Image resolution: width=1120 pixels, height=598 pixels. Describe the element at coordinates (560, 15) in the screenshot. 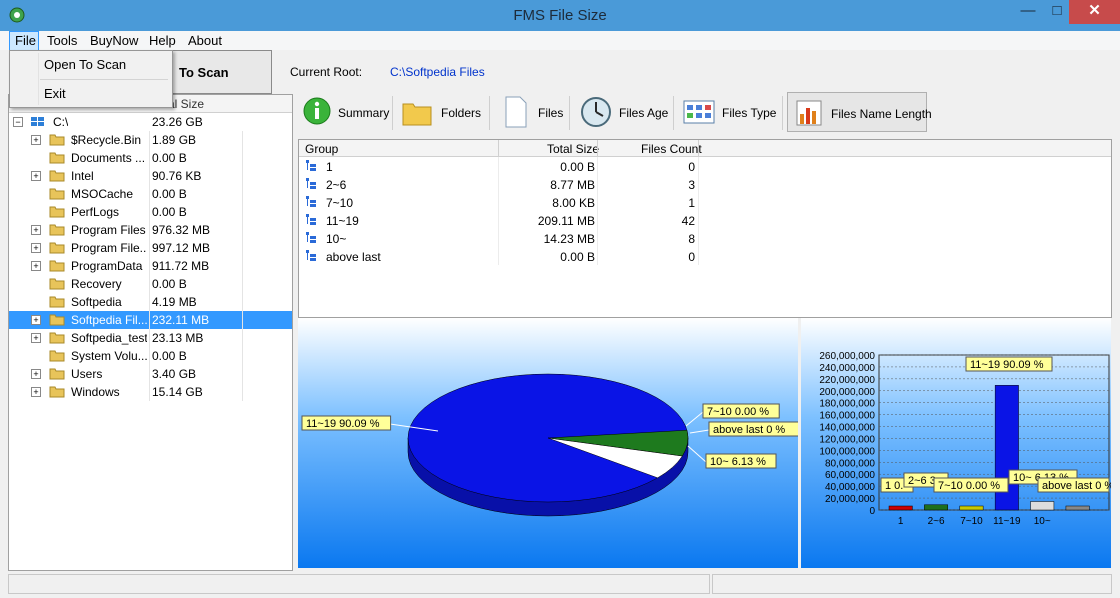

I see `title-bar: FMS File Size — □ ✕` at that location.